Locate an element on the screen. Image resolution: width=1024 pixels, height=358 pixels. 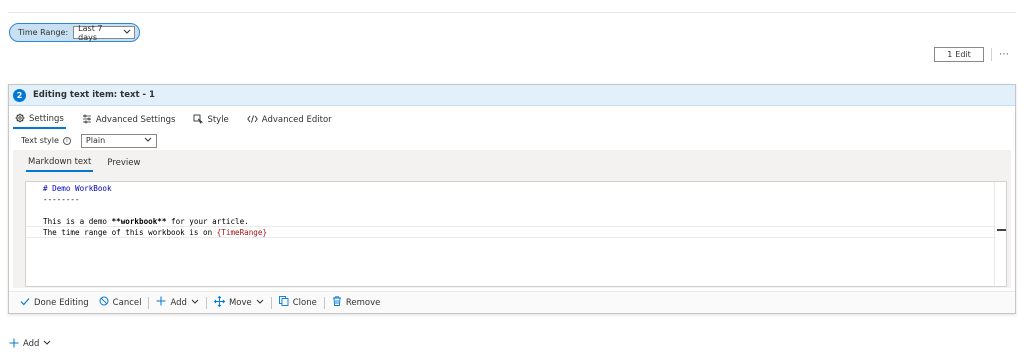
time-range-label: Time Range: is located at coordinates (43, 32).